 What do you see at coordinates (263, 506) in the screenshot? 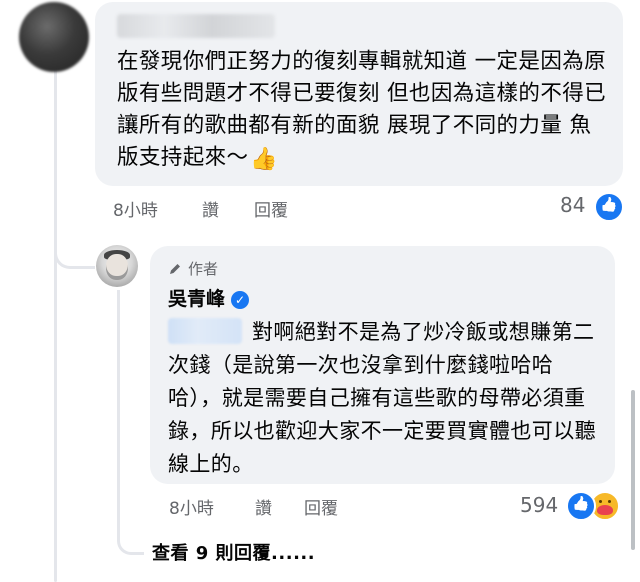
I see `reply-like-button: 讚` at bounding box center [263, 506].